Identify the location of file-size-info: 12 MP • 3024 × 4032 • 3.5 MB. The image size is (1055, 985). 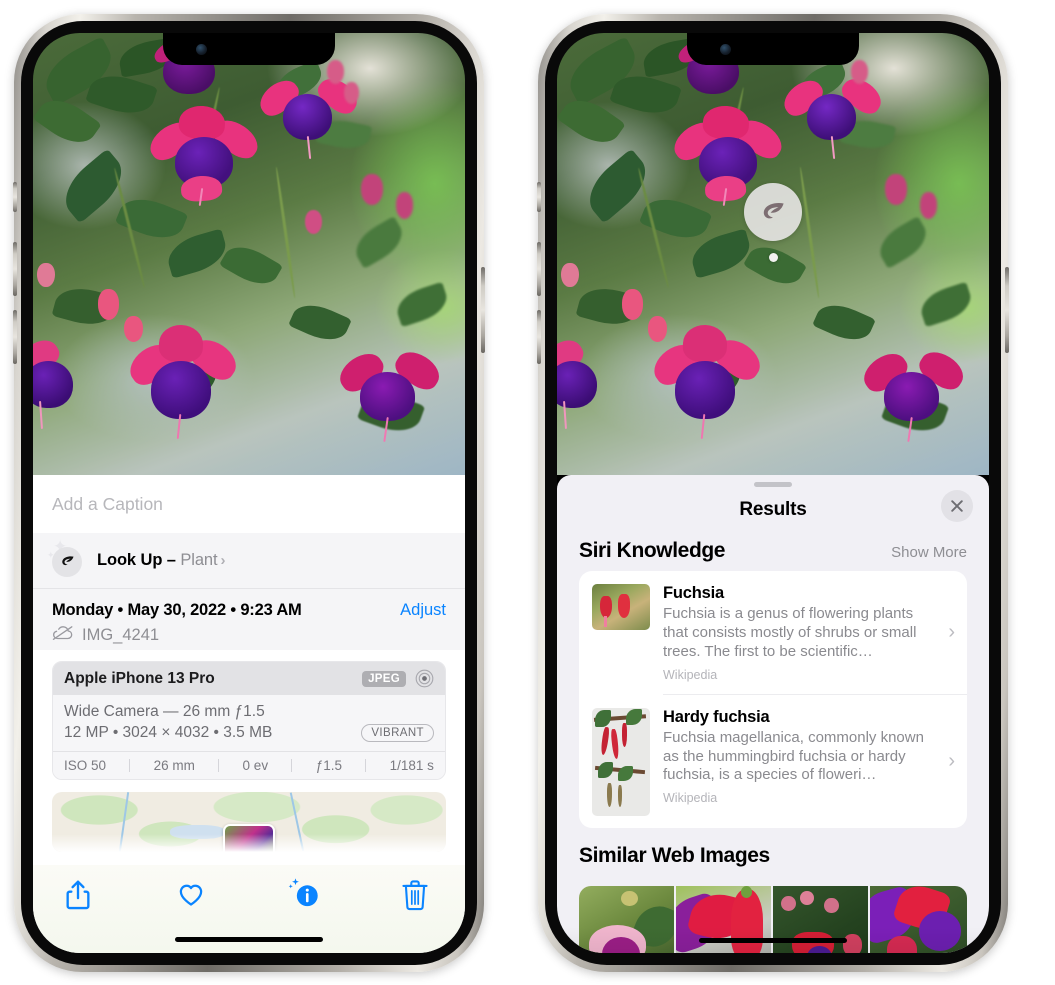
(168, 732).